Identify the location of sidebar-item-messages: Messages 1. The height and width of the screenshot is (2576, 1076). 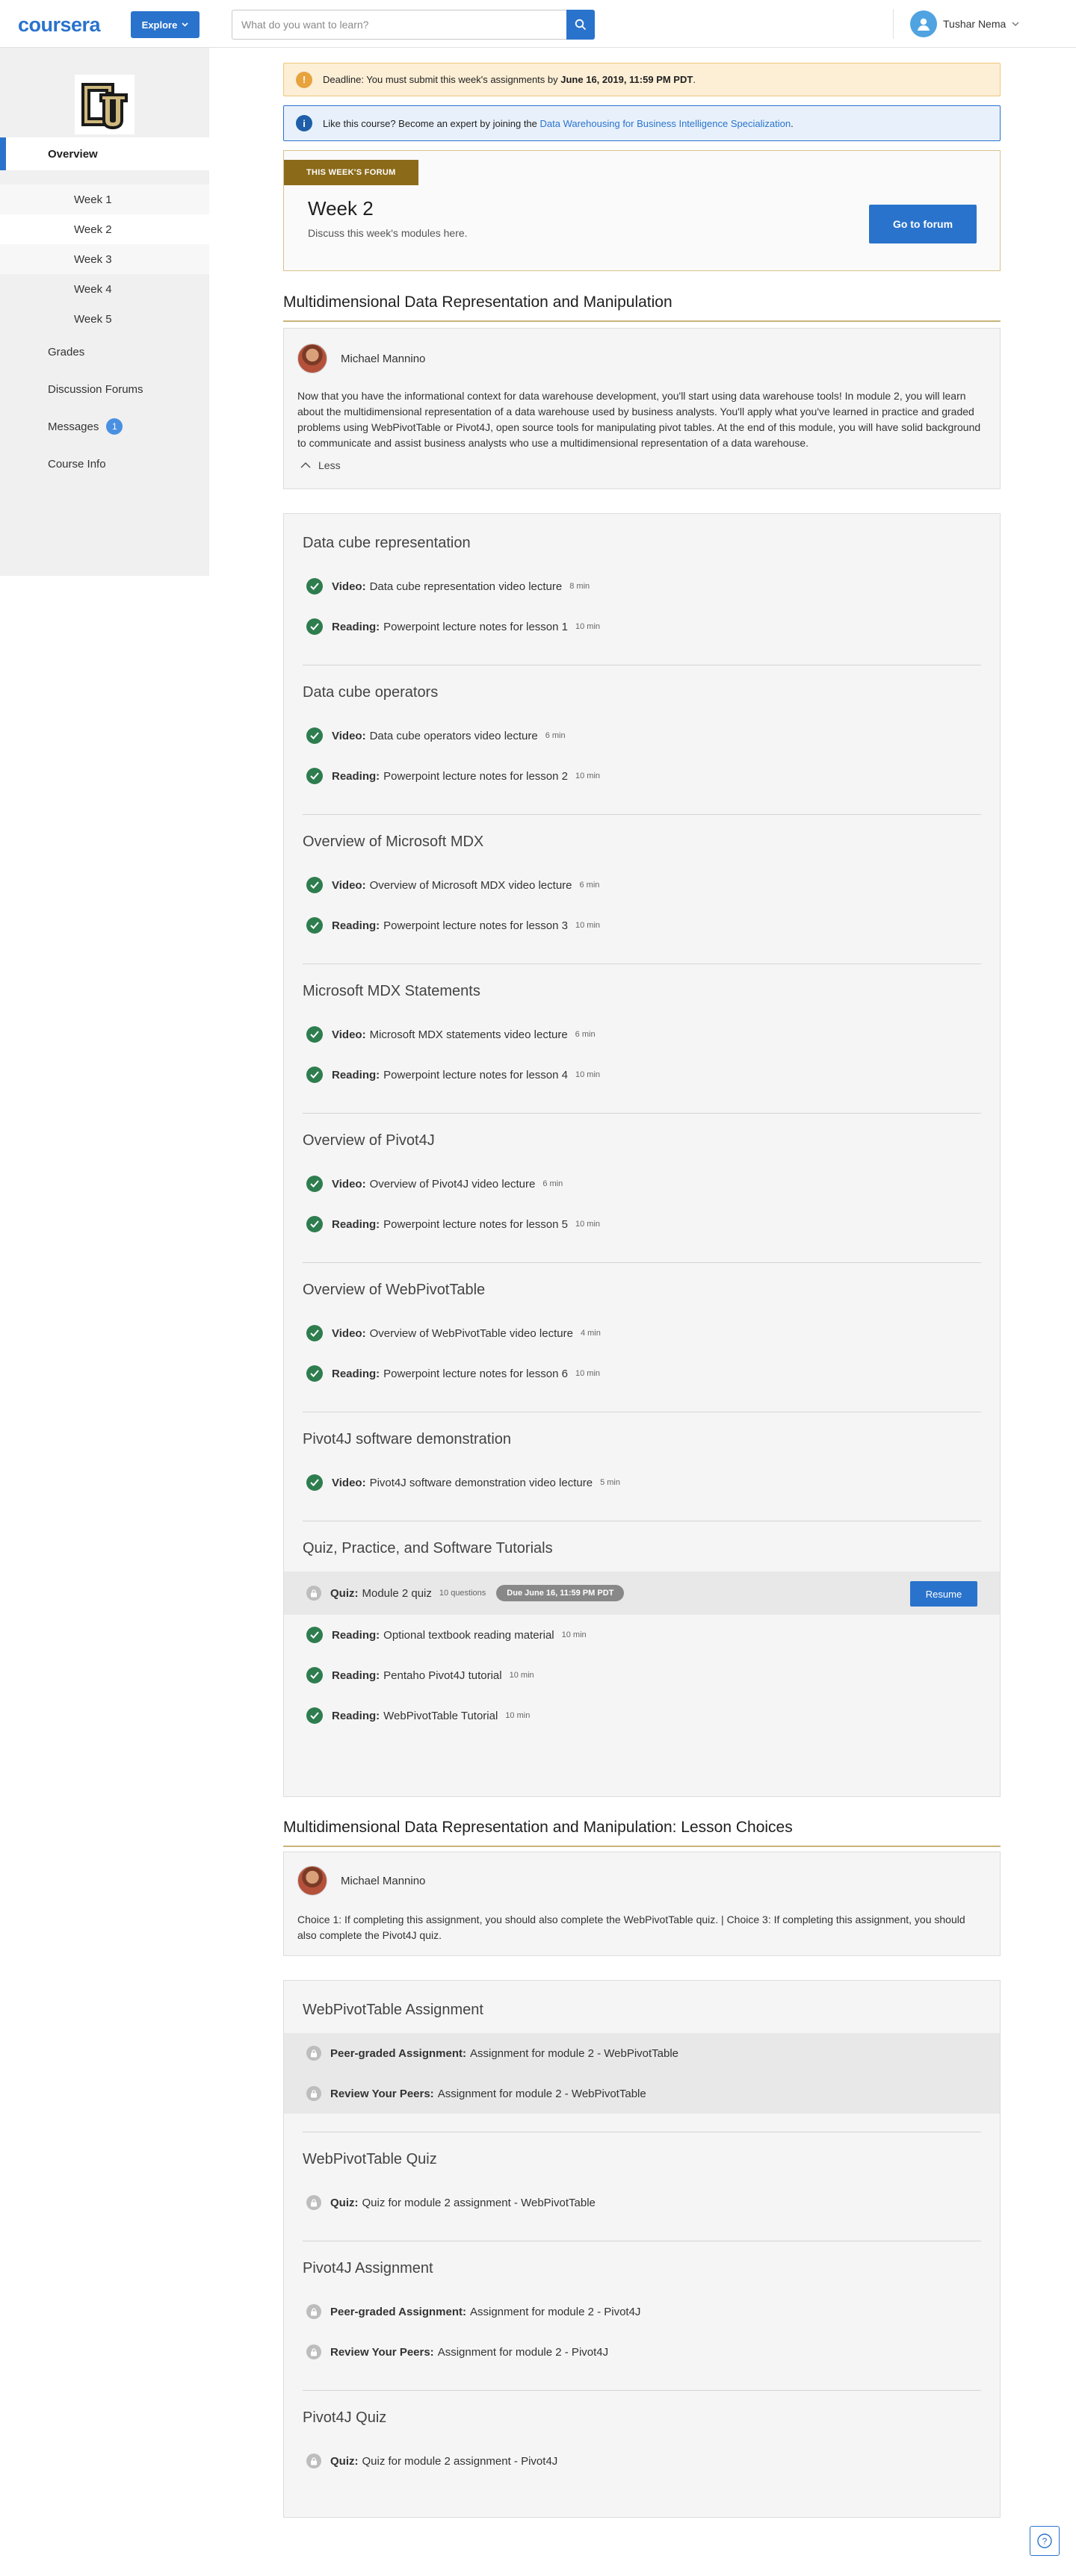
(105, 427).